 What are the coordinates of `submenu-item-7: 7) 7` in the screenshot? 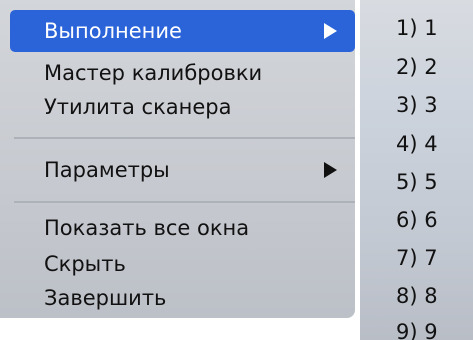 It's located at (416, 258).